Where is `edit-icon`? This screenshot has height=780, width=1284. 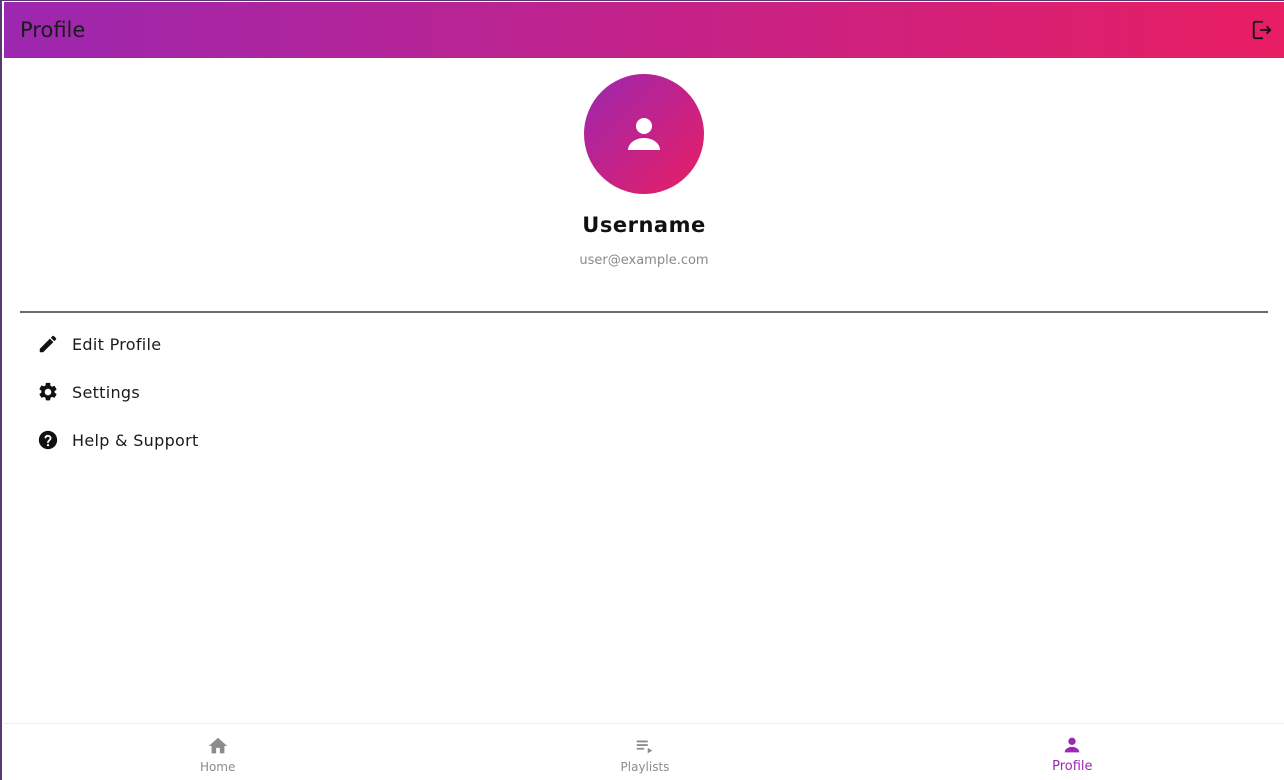 edit-icon is located at coordinates (48, 344).